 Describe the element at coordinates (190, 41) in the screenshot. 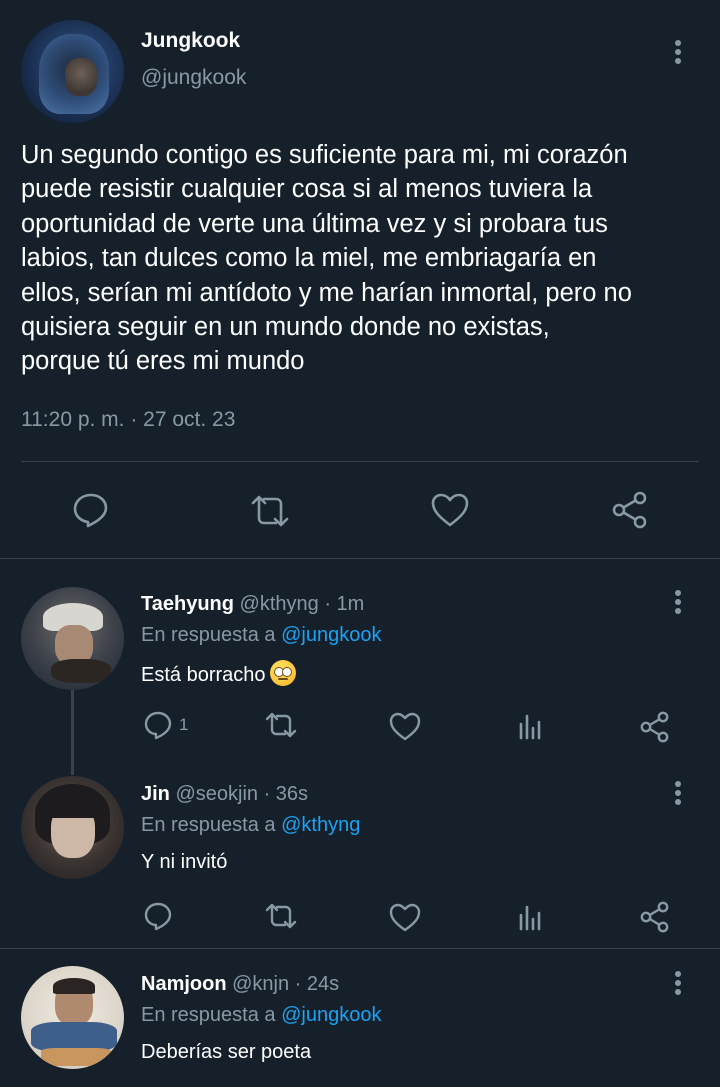

I see `author-name: Jungkook` at that location.